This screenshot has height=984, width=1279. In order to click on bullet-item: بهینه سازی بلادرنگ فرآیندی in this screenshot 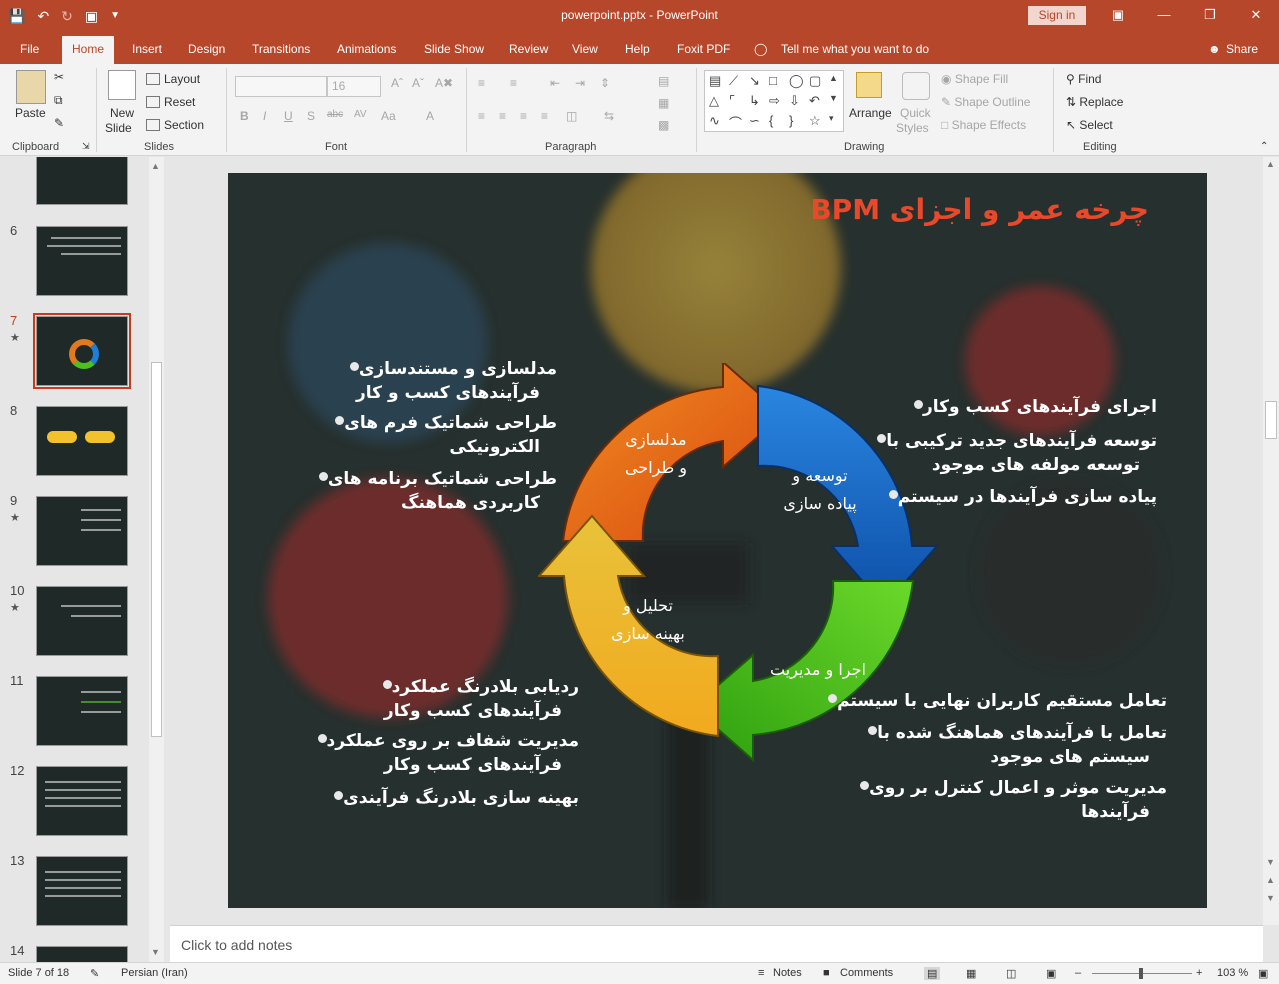, I will do `click(452, 798)`.